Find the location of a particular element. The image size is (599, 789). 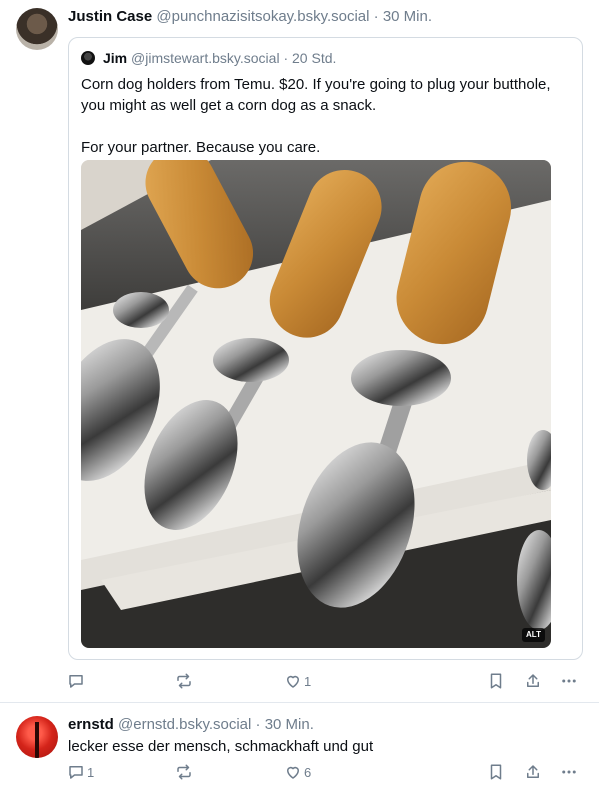

reply-button: 1 is located at coordinates (80, 772).